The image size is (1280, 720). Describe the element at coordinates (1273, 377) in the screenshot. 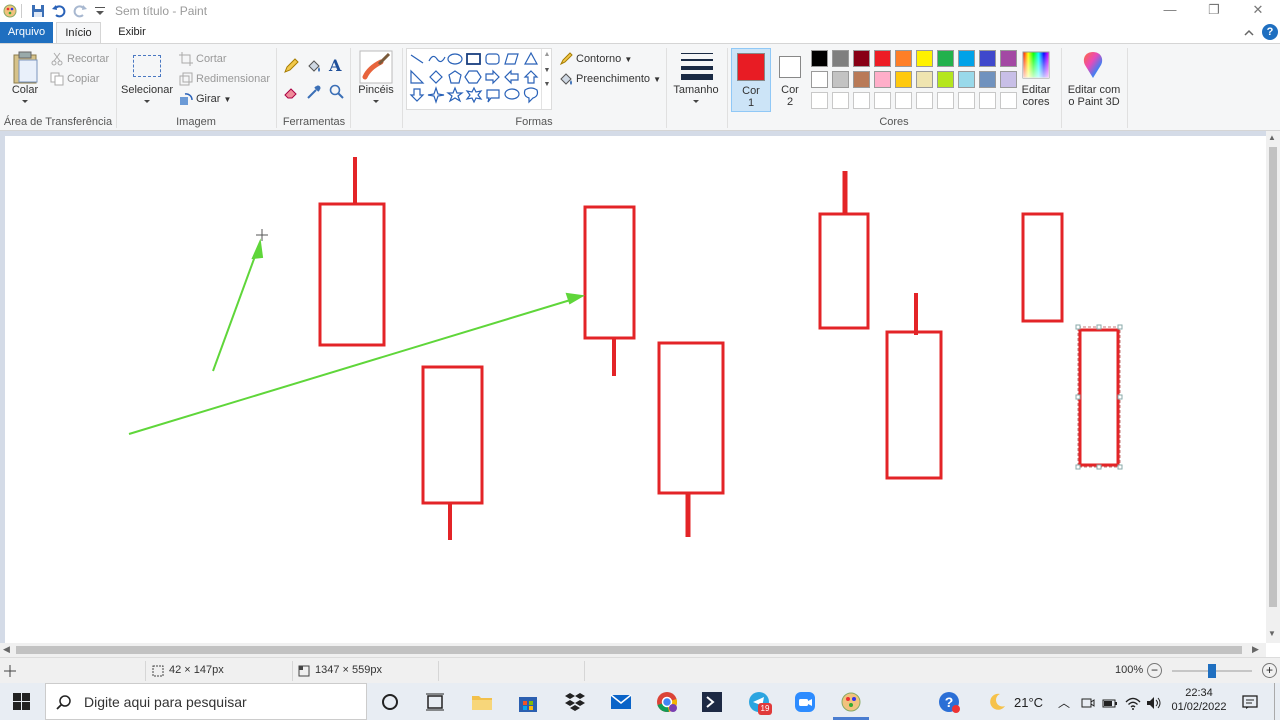

I see `vertical-scroll-thumb` at that location.